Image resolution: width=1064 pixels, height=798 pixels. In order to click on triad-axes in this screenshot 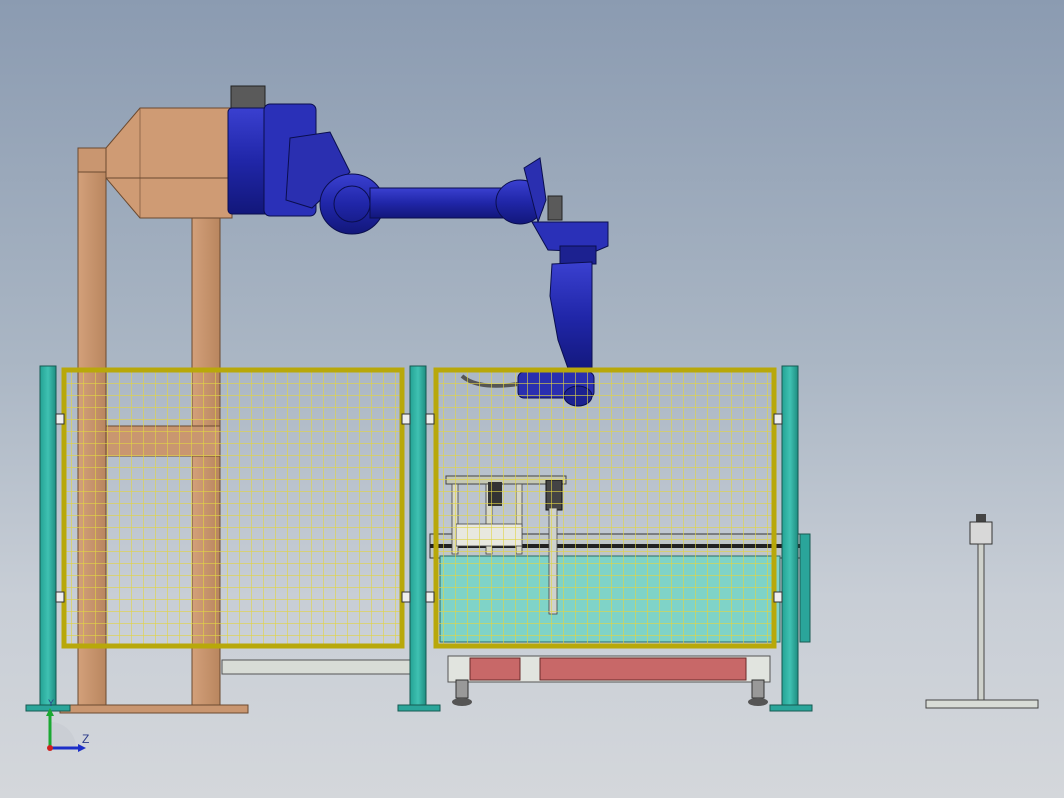, I will do `click(66, 730)`.